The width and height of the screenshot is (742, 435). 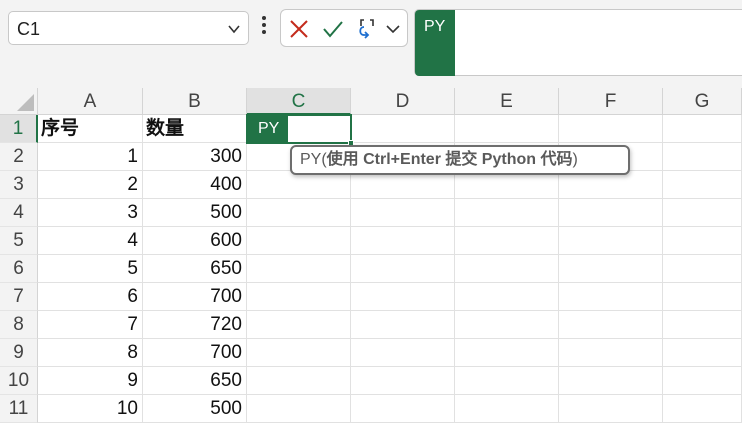 What do you see at coordinates (507, 213) in the screenshot?
I see `cell-e4` at bounding box center [507, 213].